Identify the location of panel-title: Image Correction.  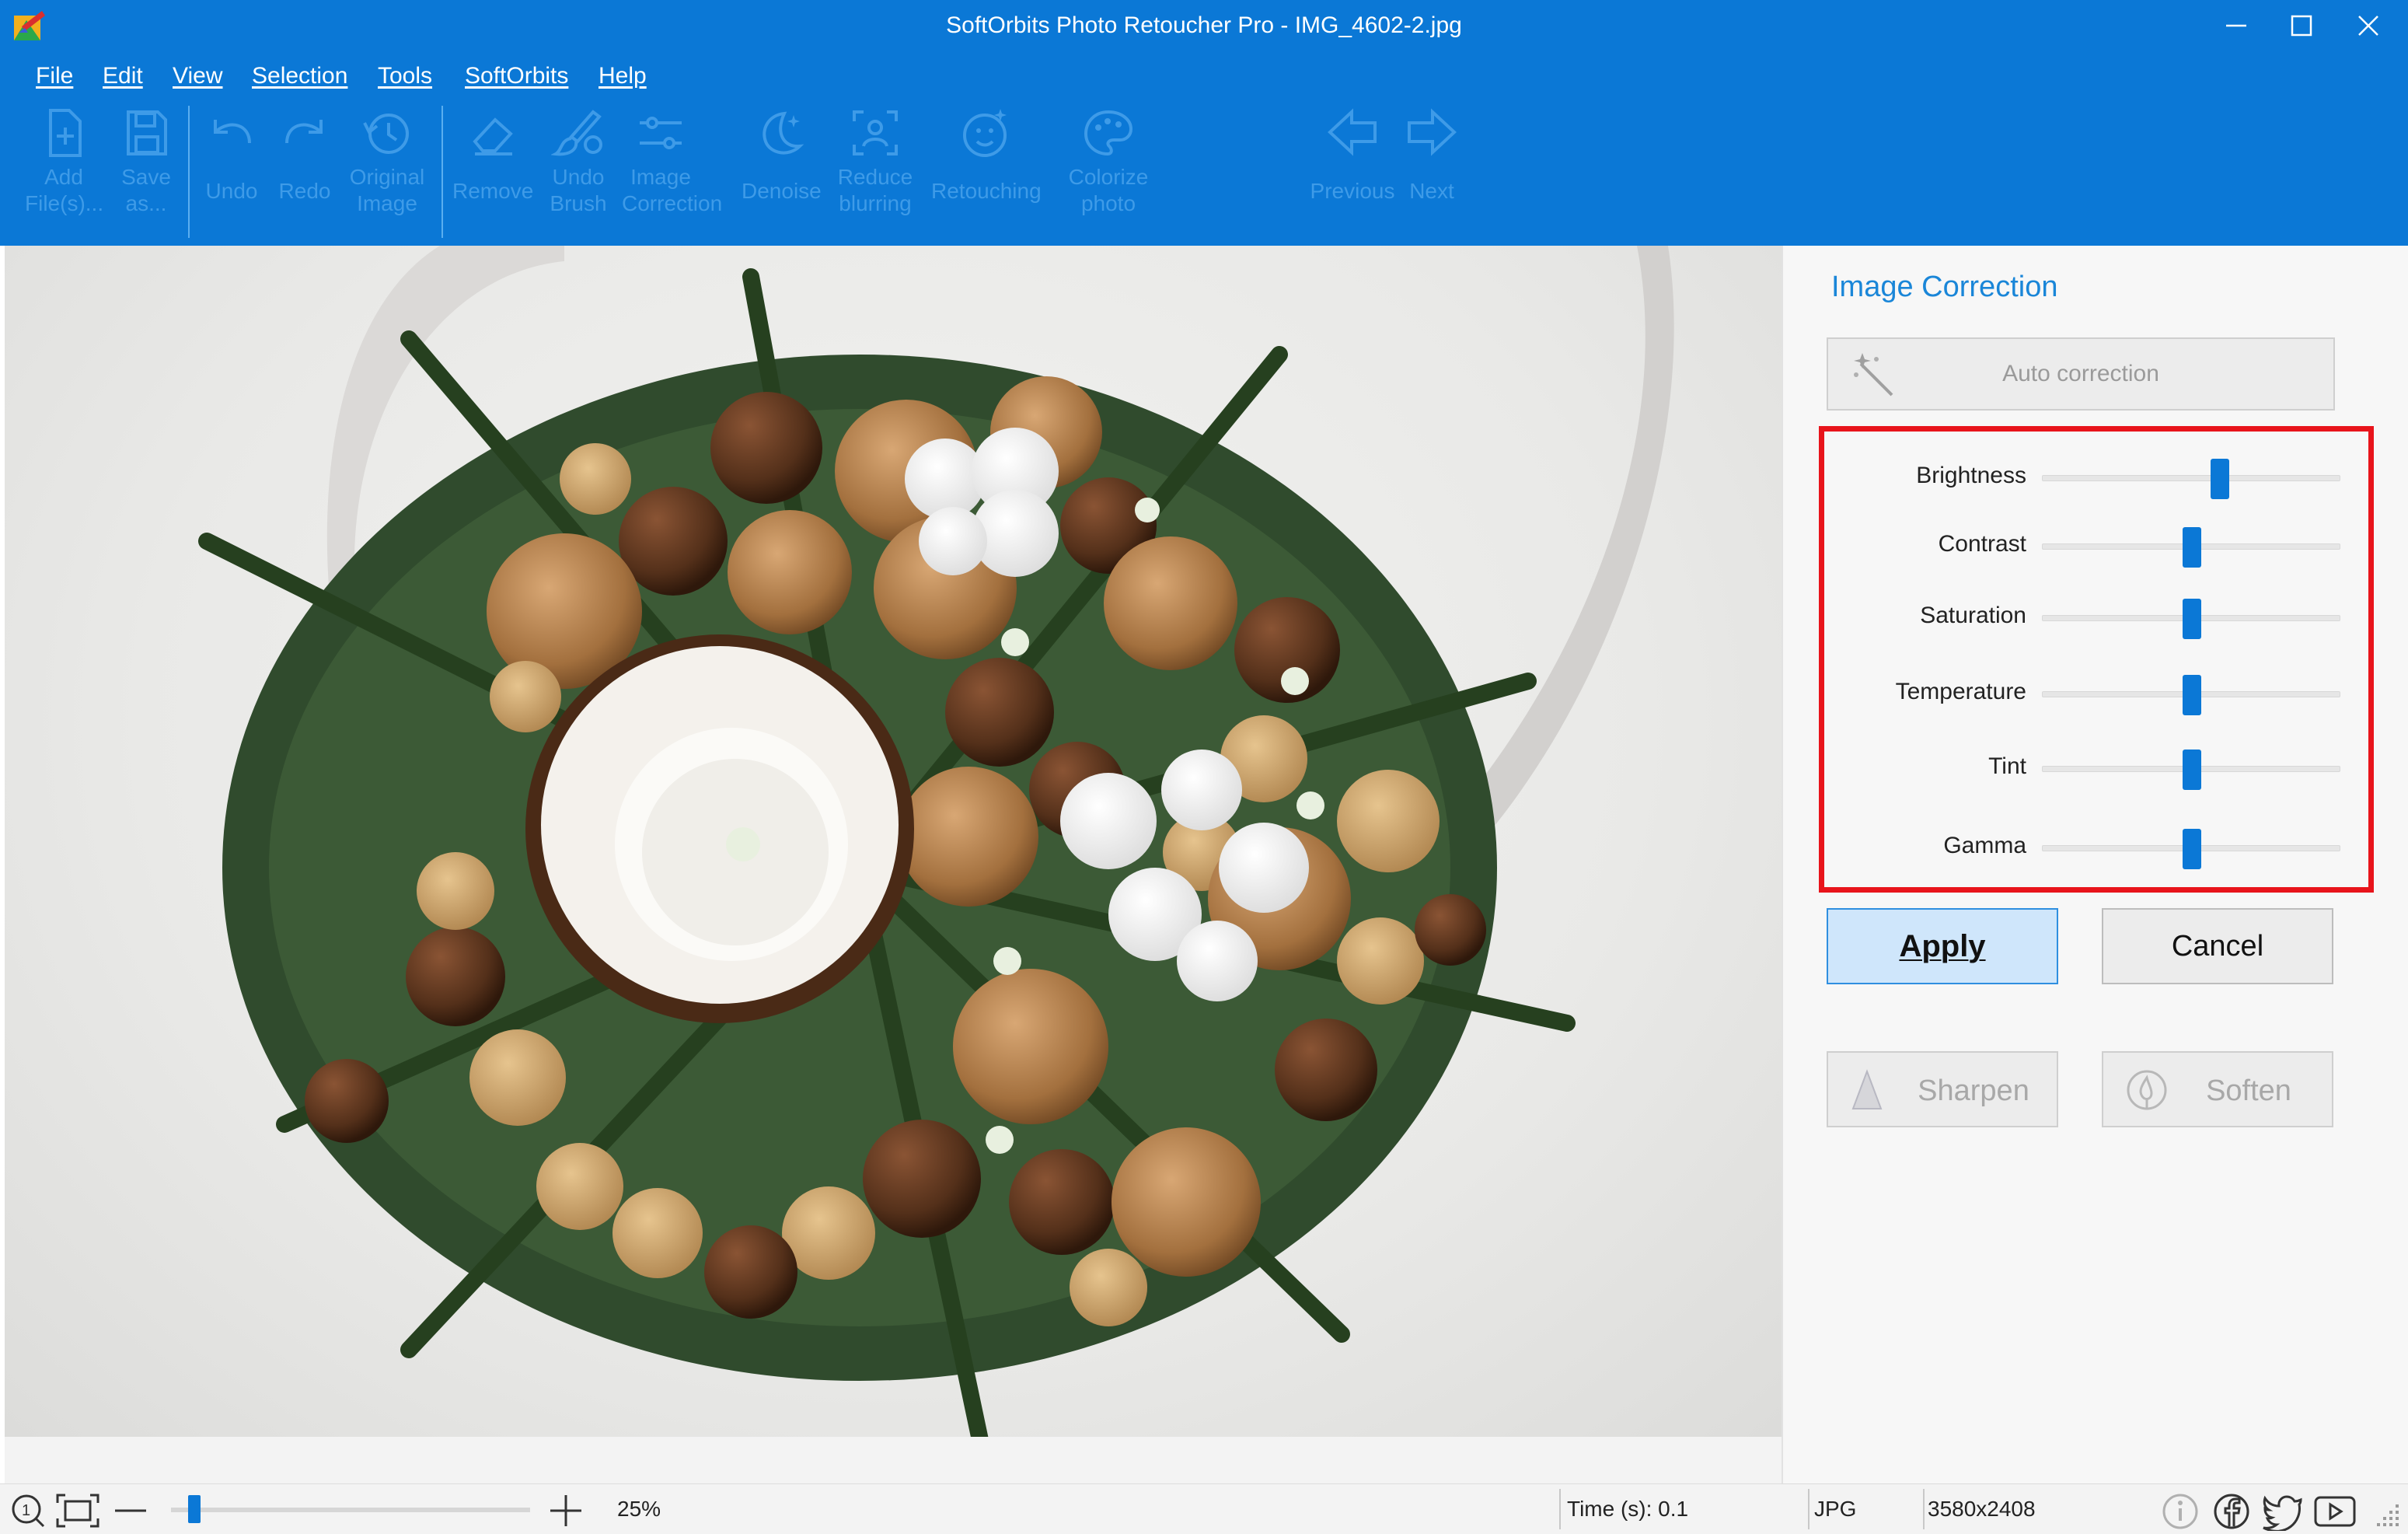
(1944, 287).